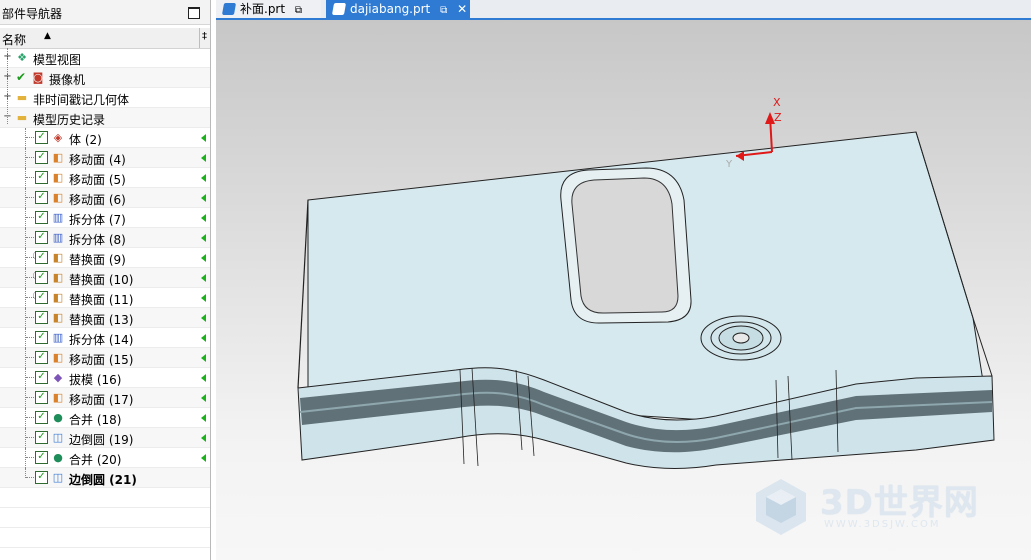  What do you see at coordinates (623, 10) in the screenshot?
I see `document-tab-bar: 补面.prt ⧉ dajiabang.prt ⧉ ✕` at bounding box center [623, 10].